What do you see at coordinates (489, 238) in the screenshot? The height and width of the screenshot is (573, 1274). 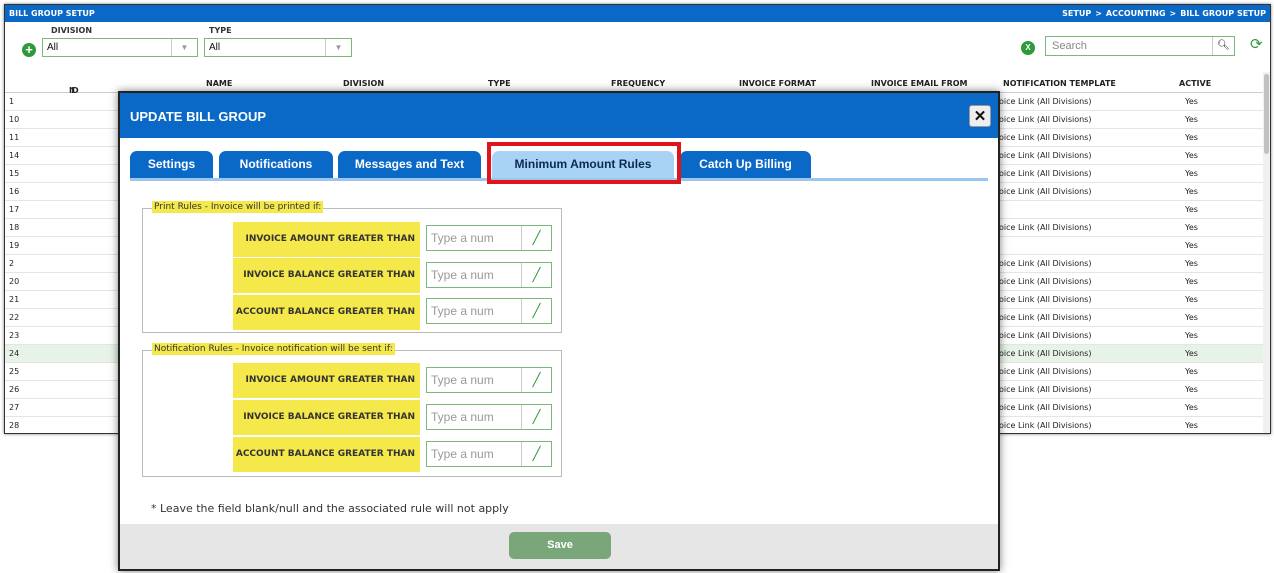 I see `print-invoice-amount-input: Type a num ╱` at bounding box center [489, 238].